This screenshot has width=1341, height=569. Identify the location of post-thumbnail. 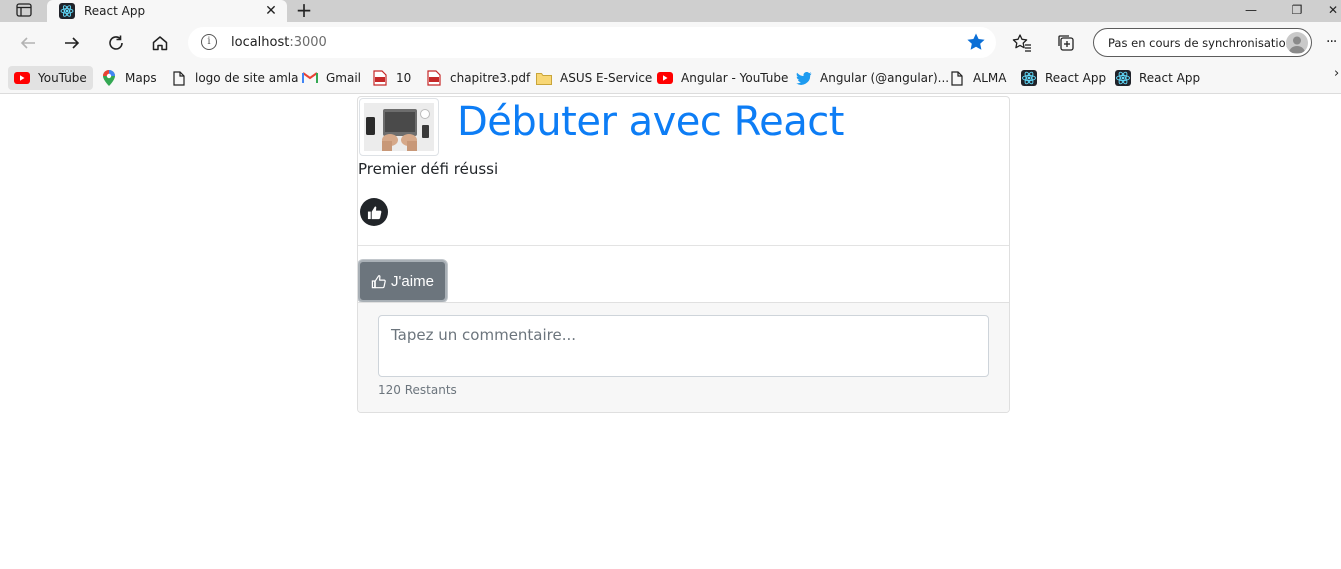
(399, 127).